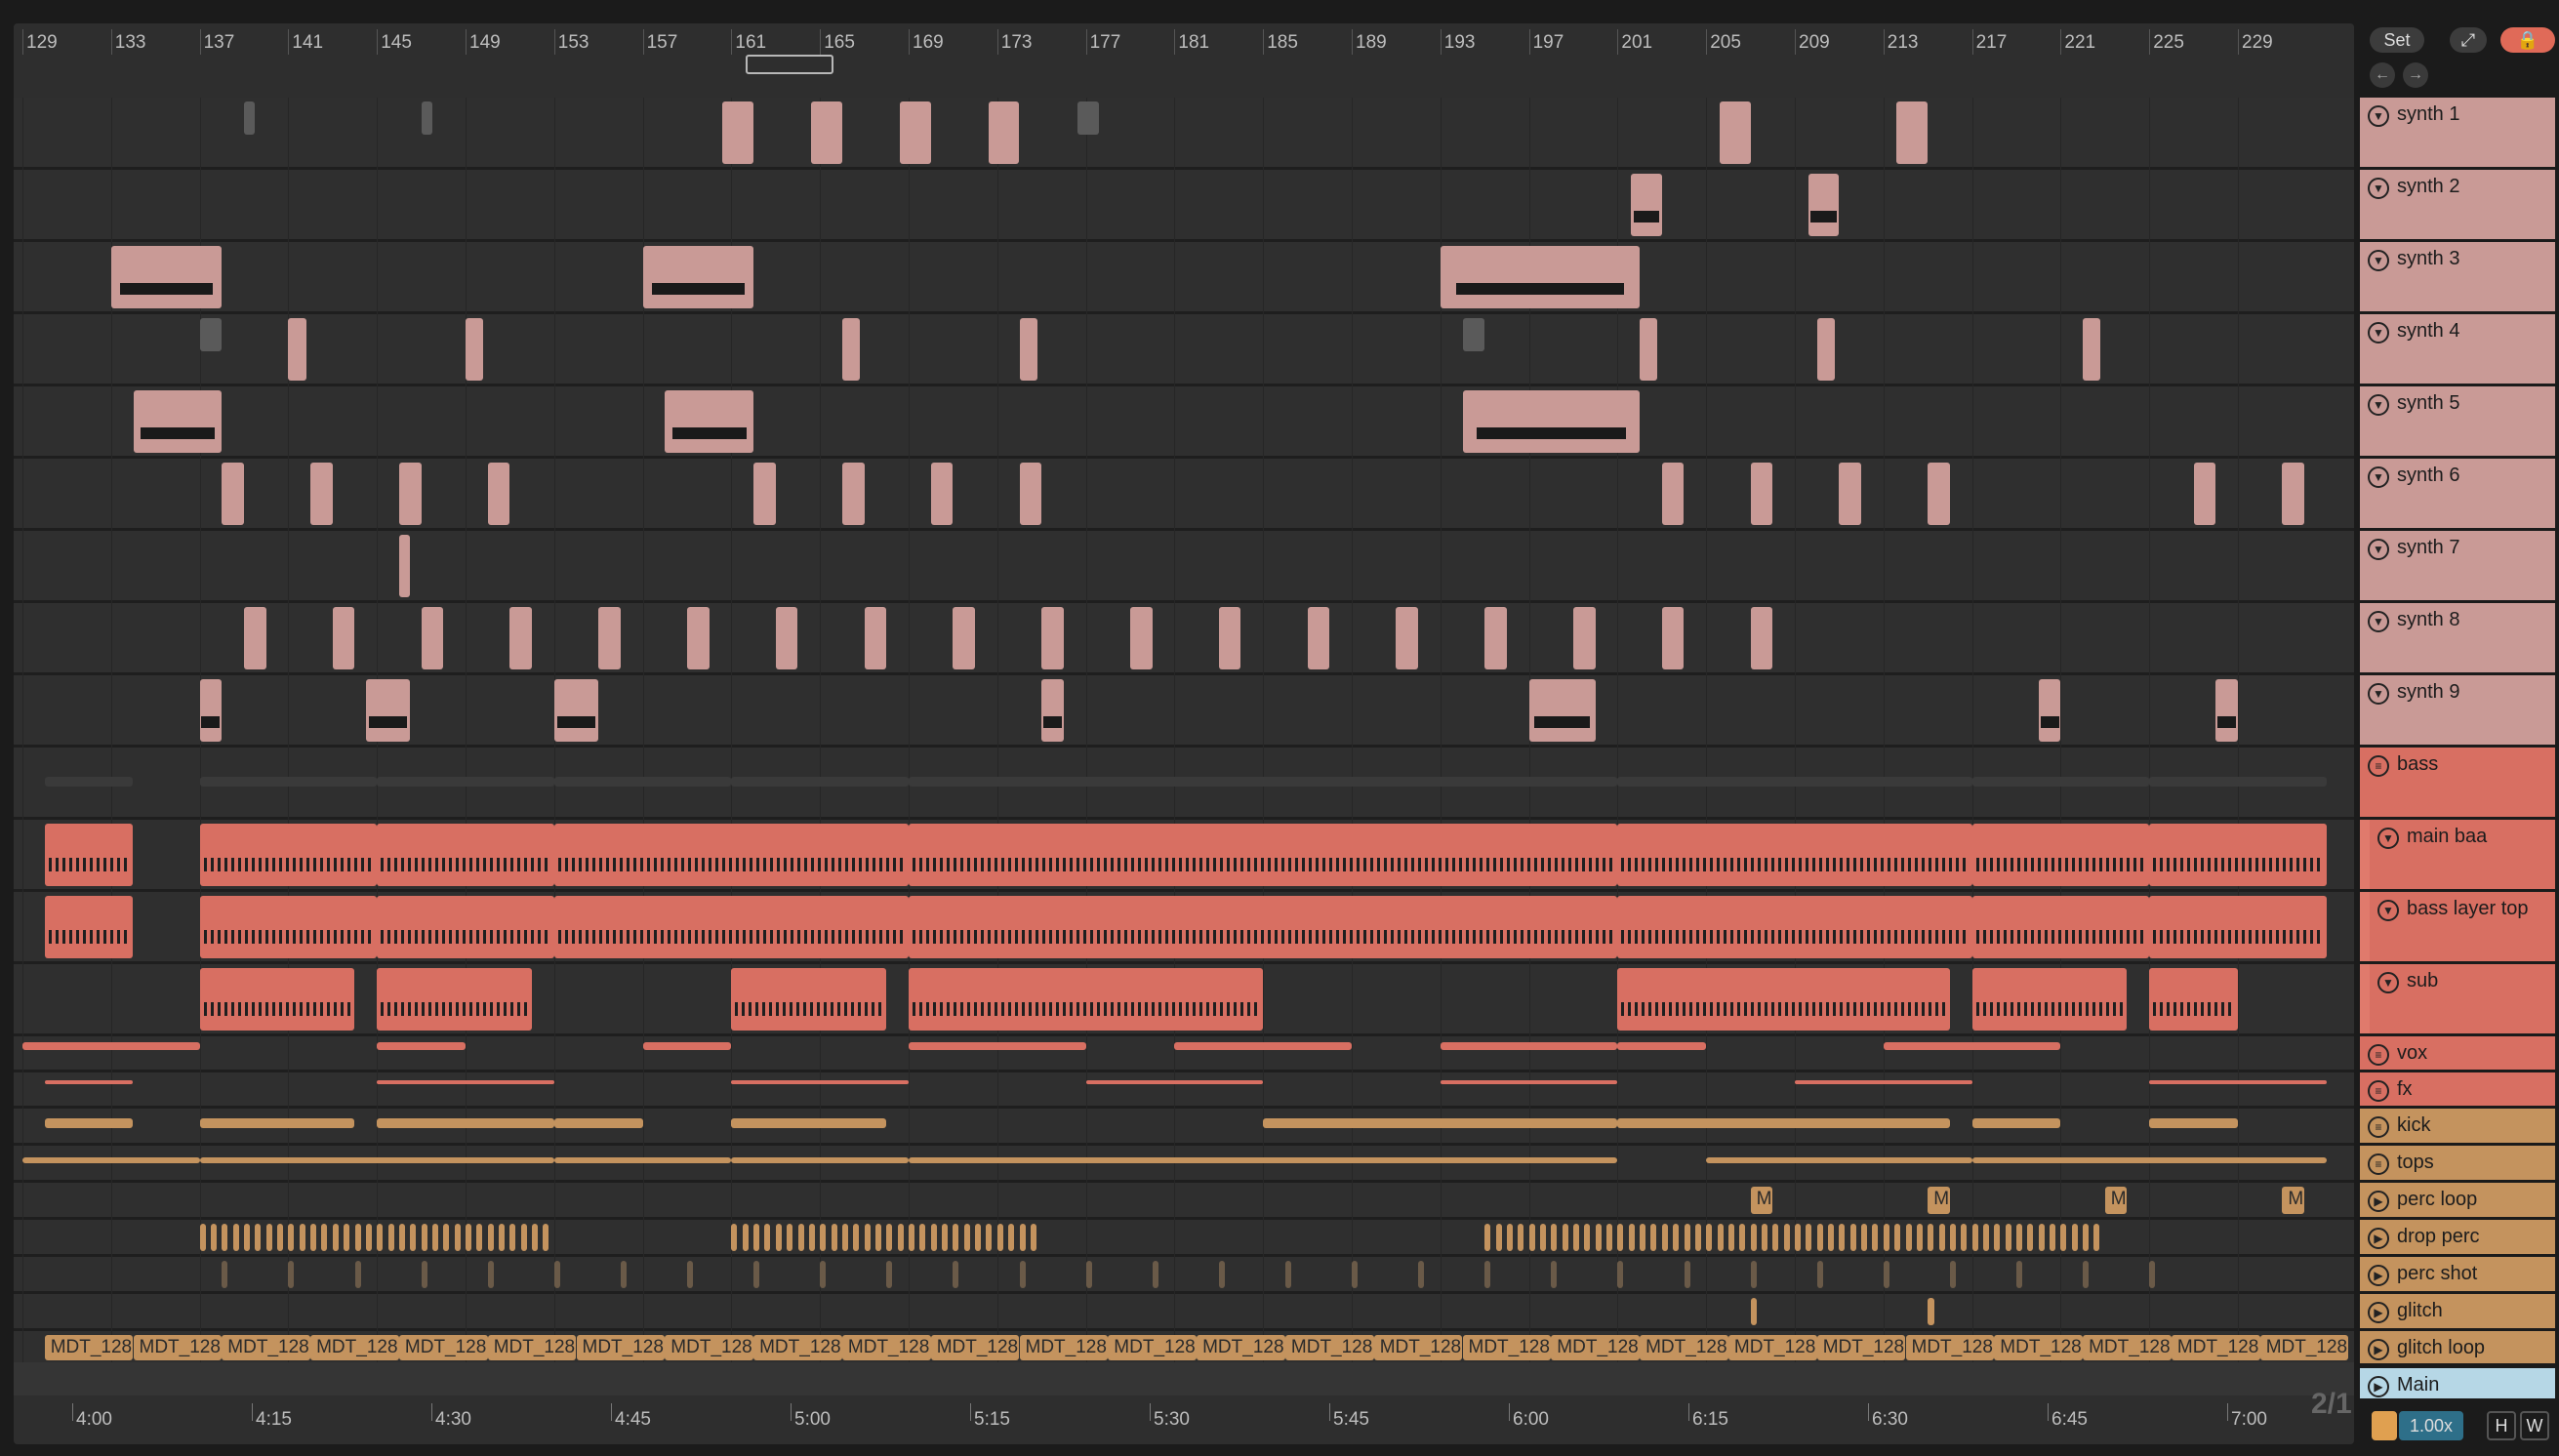  I want to click on track-header-tops: ≡ tops, so click(2457, 1164).